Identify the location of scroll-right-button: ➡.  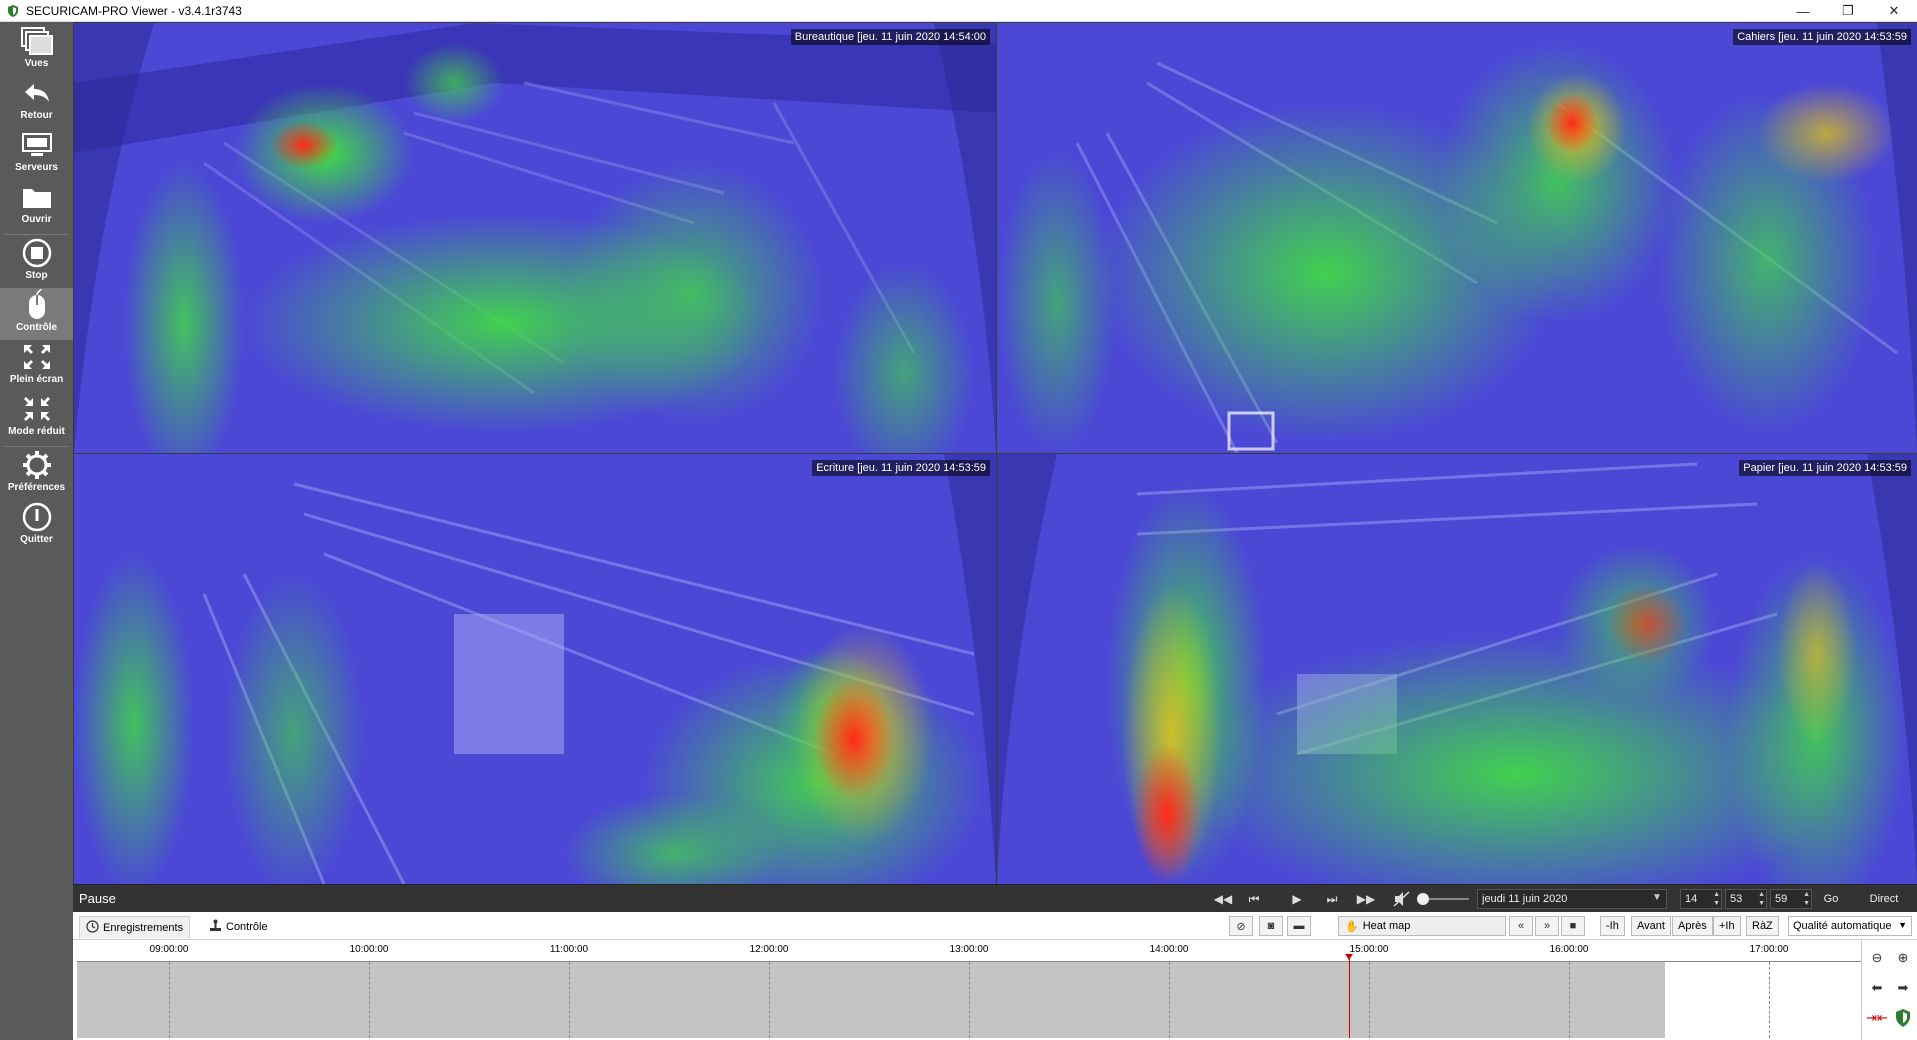
(1903, 988).